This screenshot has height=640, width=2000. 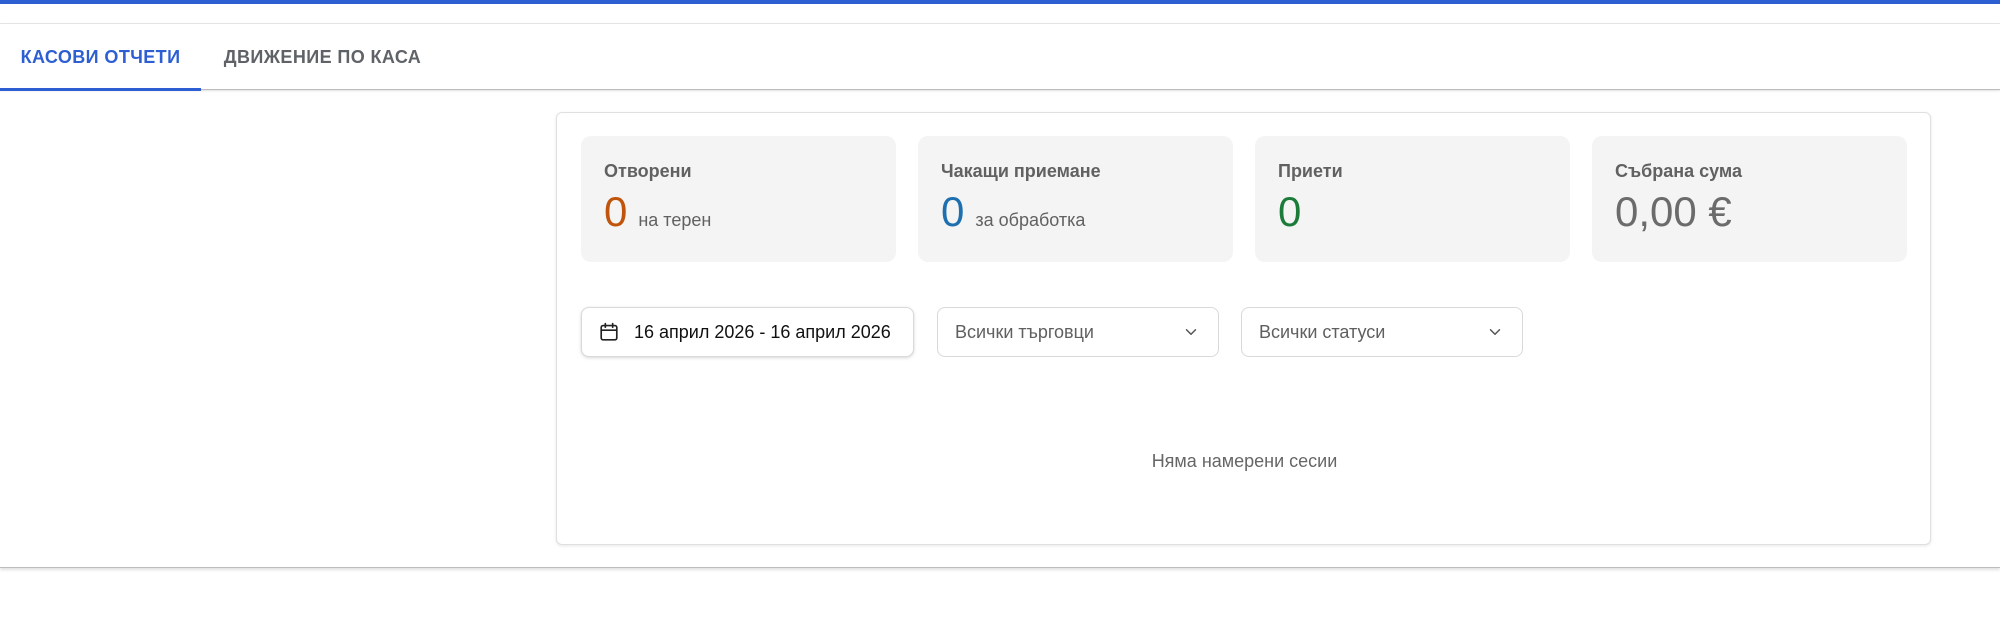 I want to click on statuses-select-value: Всички статуси, so click(x=1322, y=331).